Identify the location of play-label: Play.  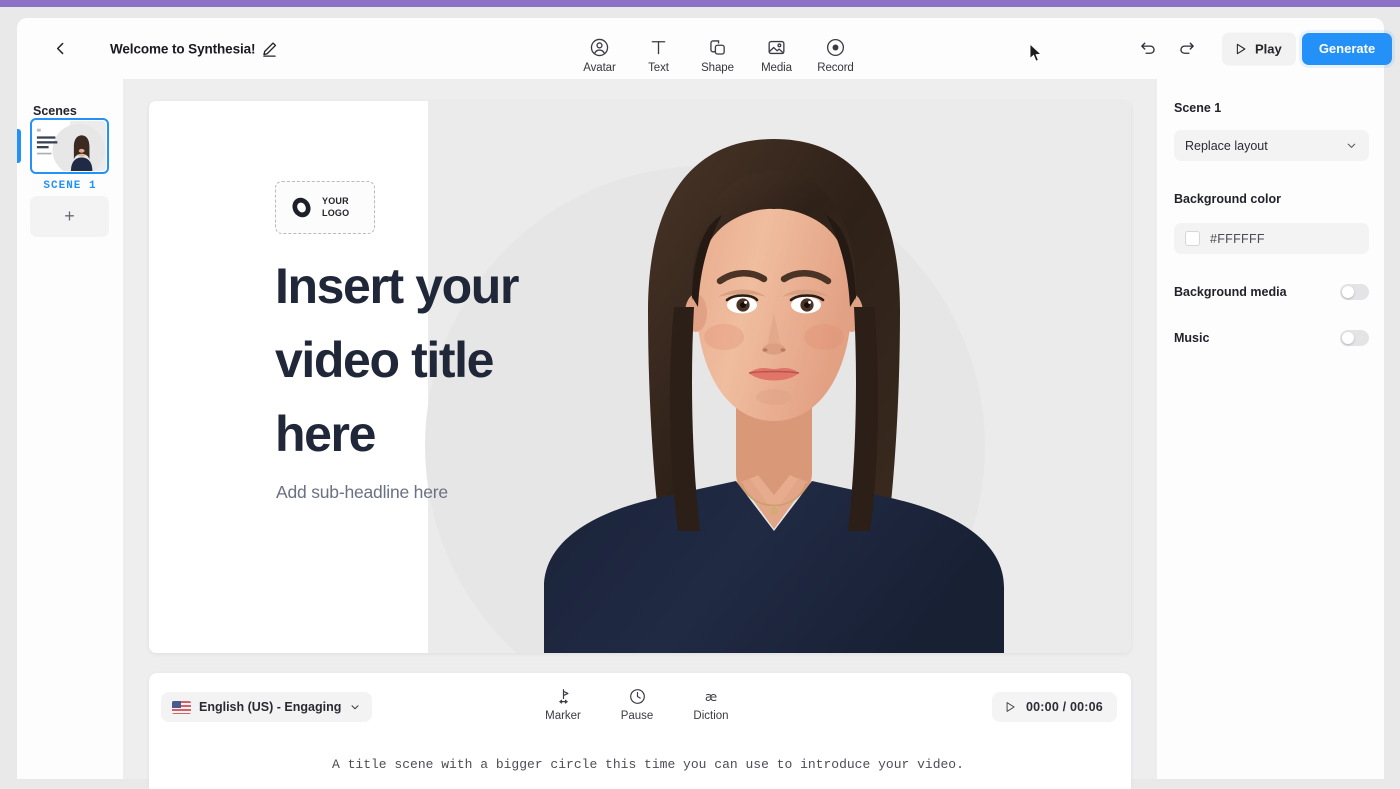
(1268, 48).